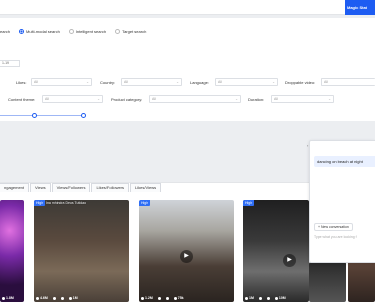  I want to click on tab-engagement: ngagement, so click(15, 187).